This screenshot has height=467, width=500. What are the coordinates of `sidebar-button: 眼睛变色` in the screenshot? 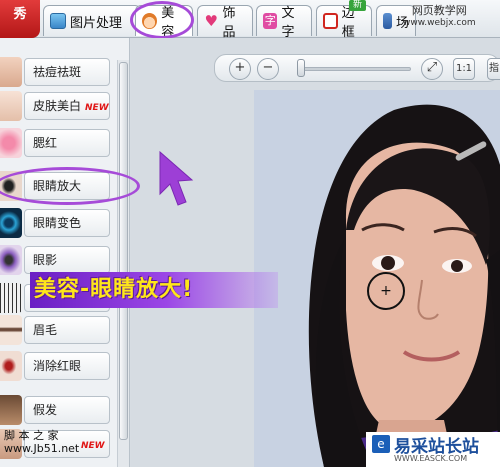 It's located at (67, 223).